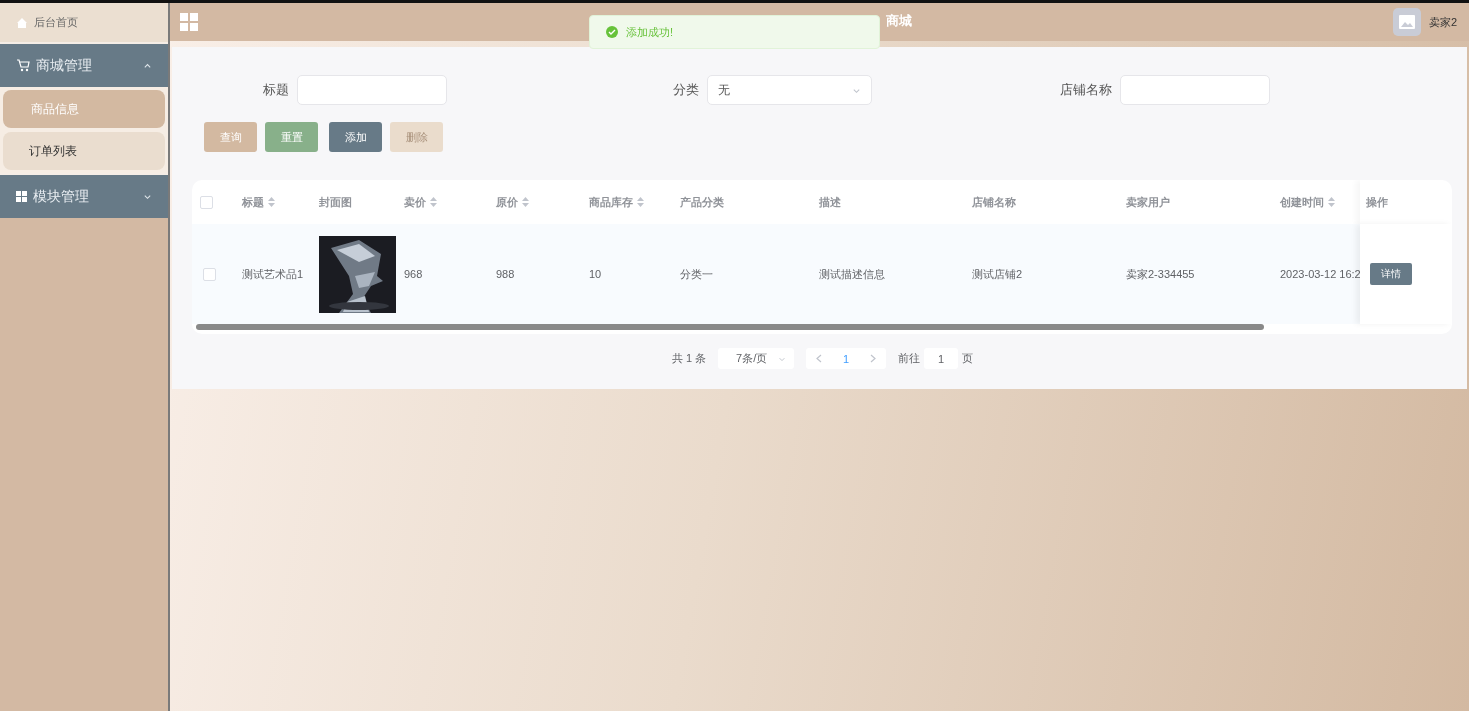 The image size is (1469, 711). What do you see at coordinates (612, 32) in the screenshot?
I see `check-circle-icon` at bounding box center [612, 32].